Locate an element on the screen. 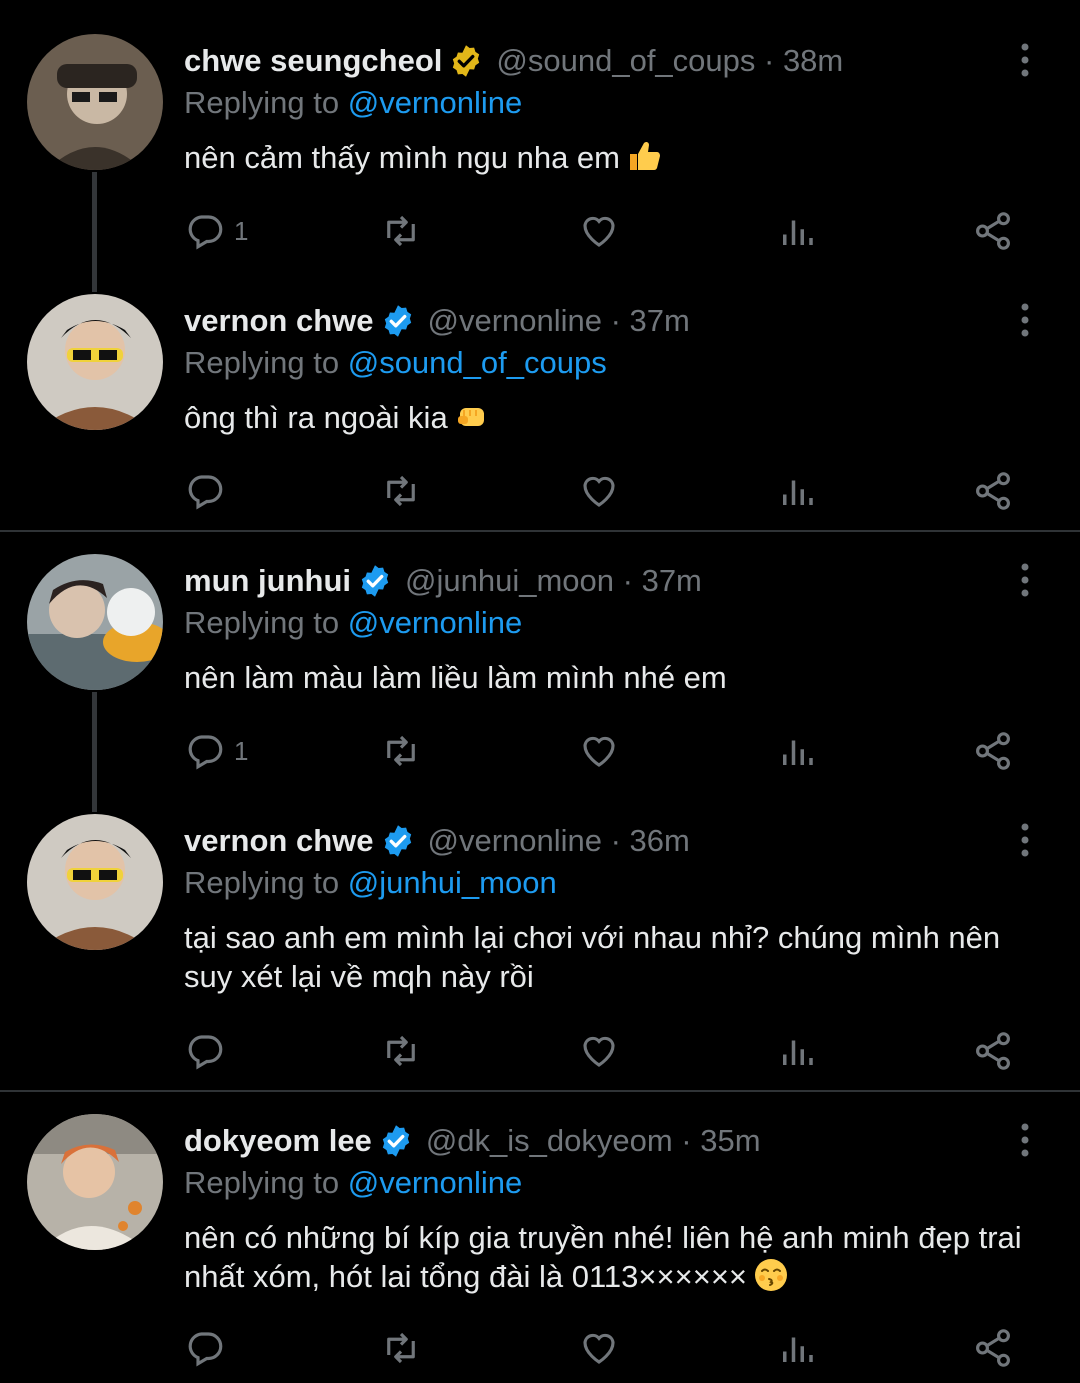 The width and height of the screenshot is (1080, 1383). tweet-header: mun junhui @junhui_moon · 37m is located at coordinates (587, 581).